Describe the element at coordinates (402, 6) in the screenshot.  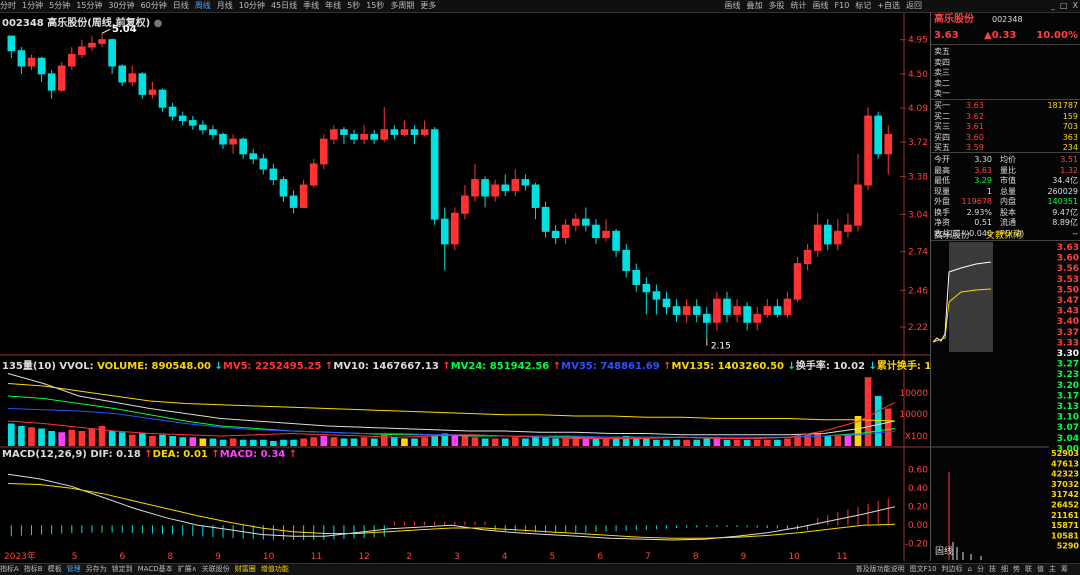
I see `period-tab-15: 多周期` at that location.